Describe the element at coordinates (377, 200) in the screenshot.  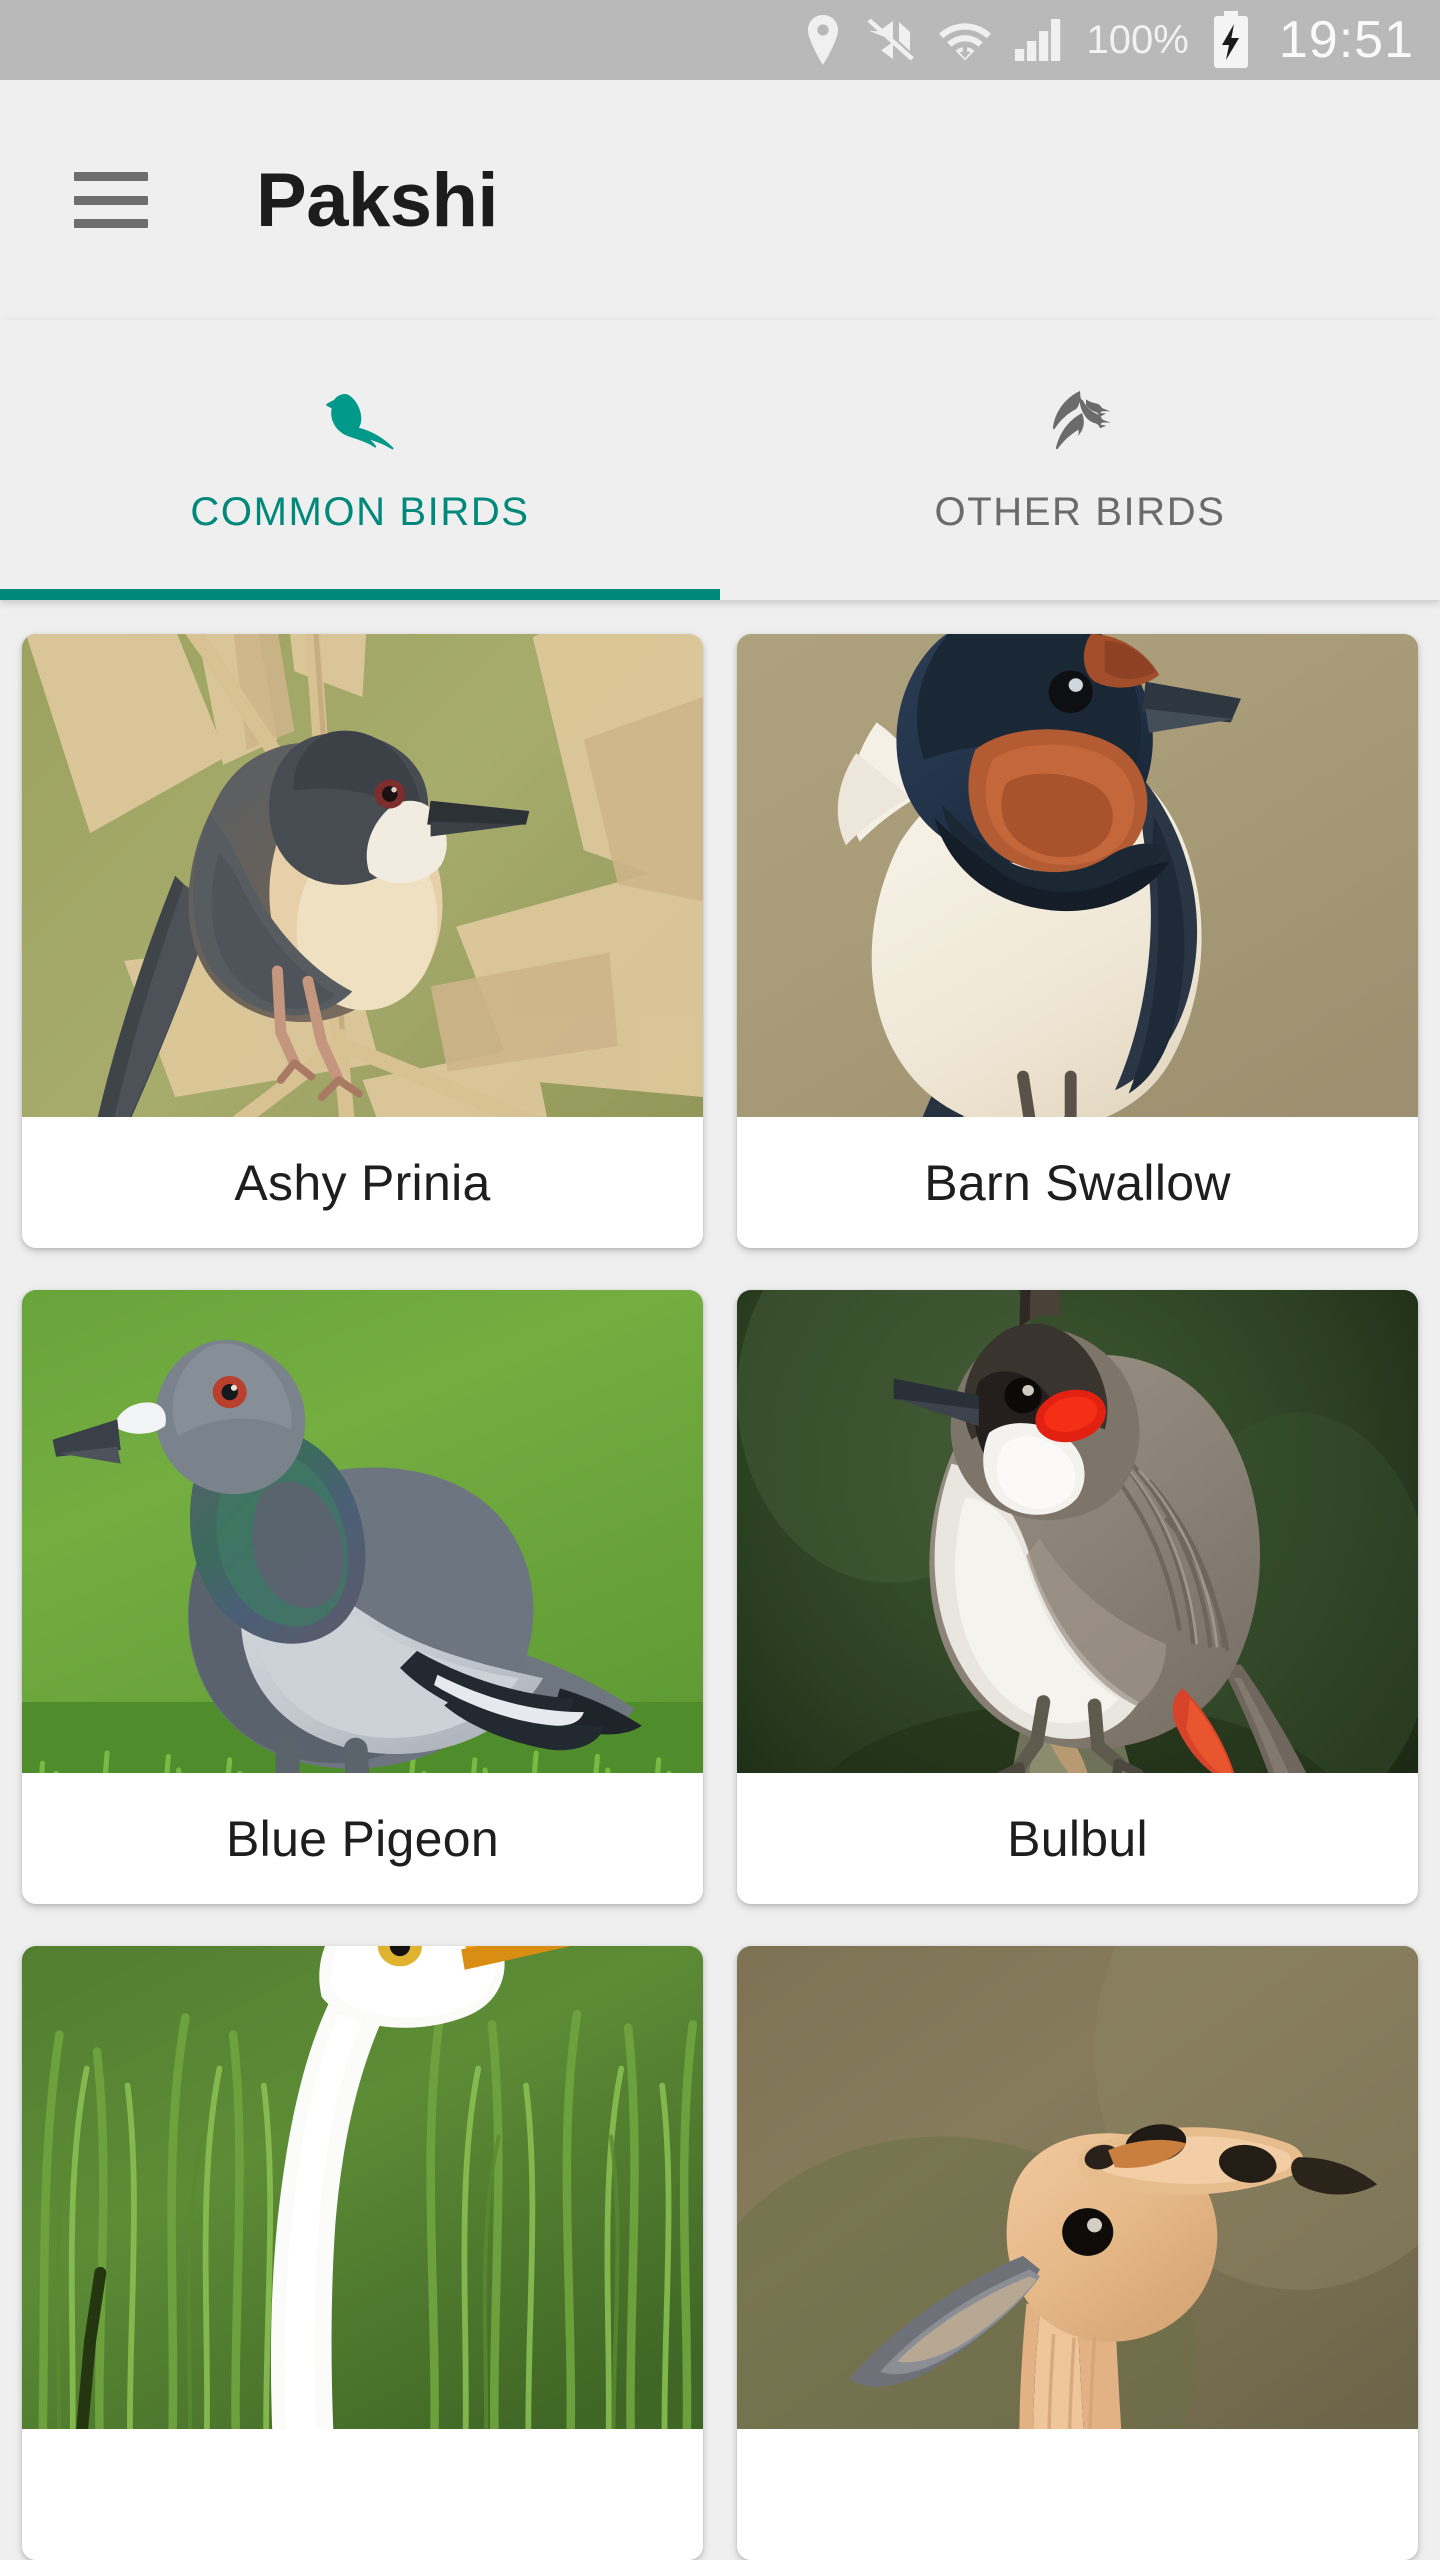
I see `page-title: Pakshi` at that location.